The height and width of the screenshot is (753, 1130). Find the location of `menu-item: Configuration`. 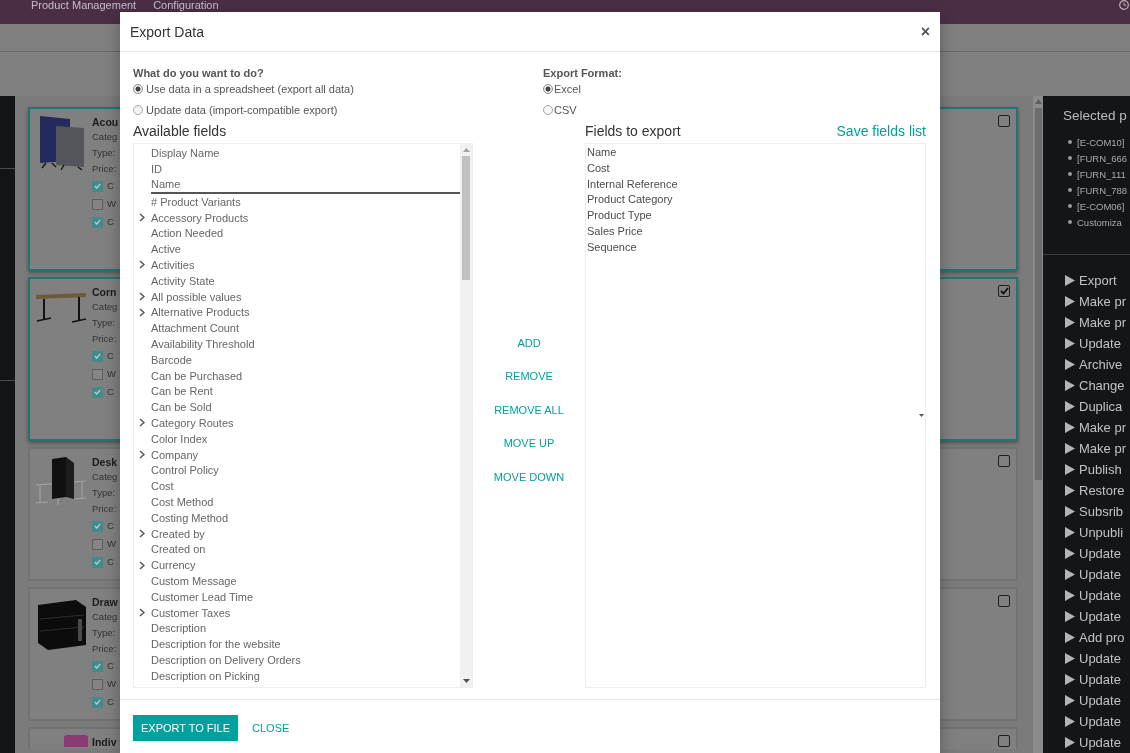

menu-item: Configuration is located at coordinates (186, 5).